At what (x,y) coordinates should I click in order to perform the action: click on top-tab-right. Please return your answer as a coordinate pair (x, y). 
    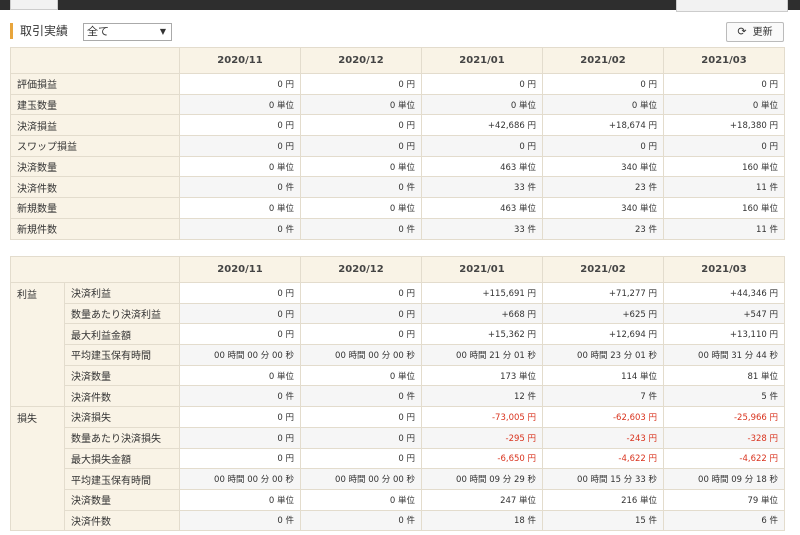
    Looking at the image, I should click on (732, 6).